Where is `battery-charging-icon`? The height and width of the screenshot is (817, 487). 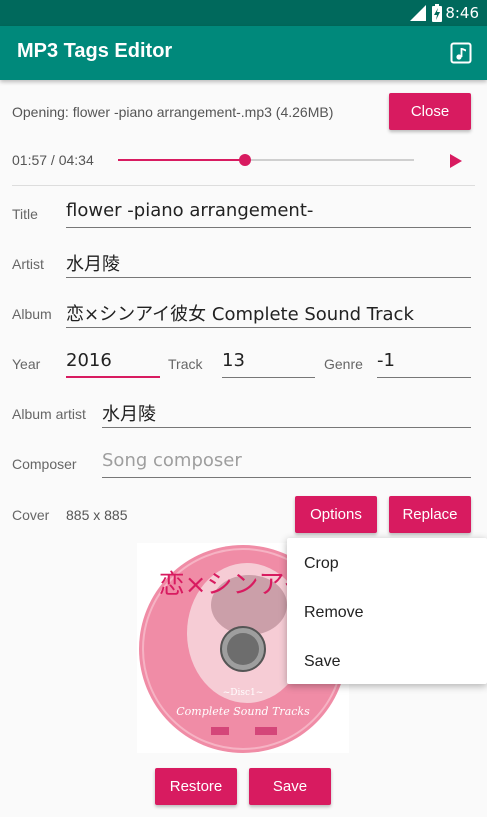
battery-charging-icon is located at coordinates (437, 13).